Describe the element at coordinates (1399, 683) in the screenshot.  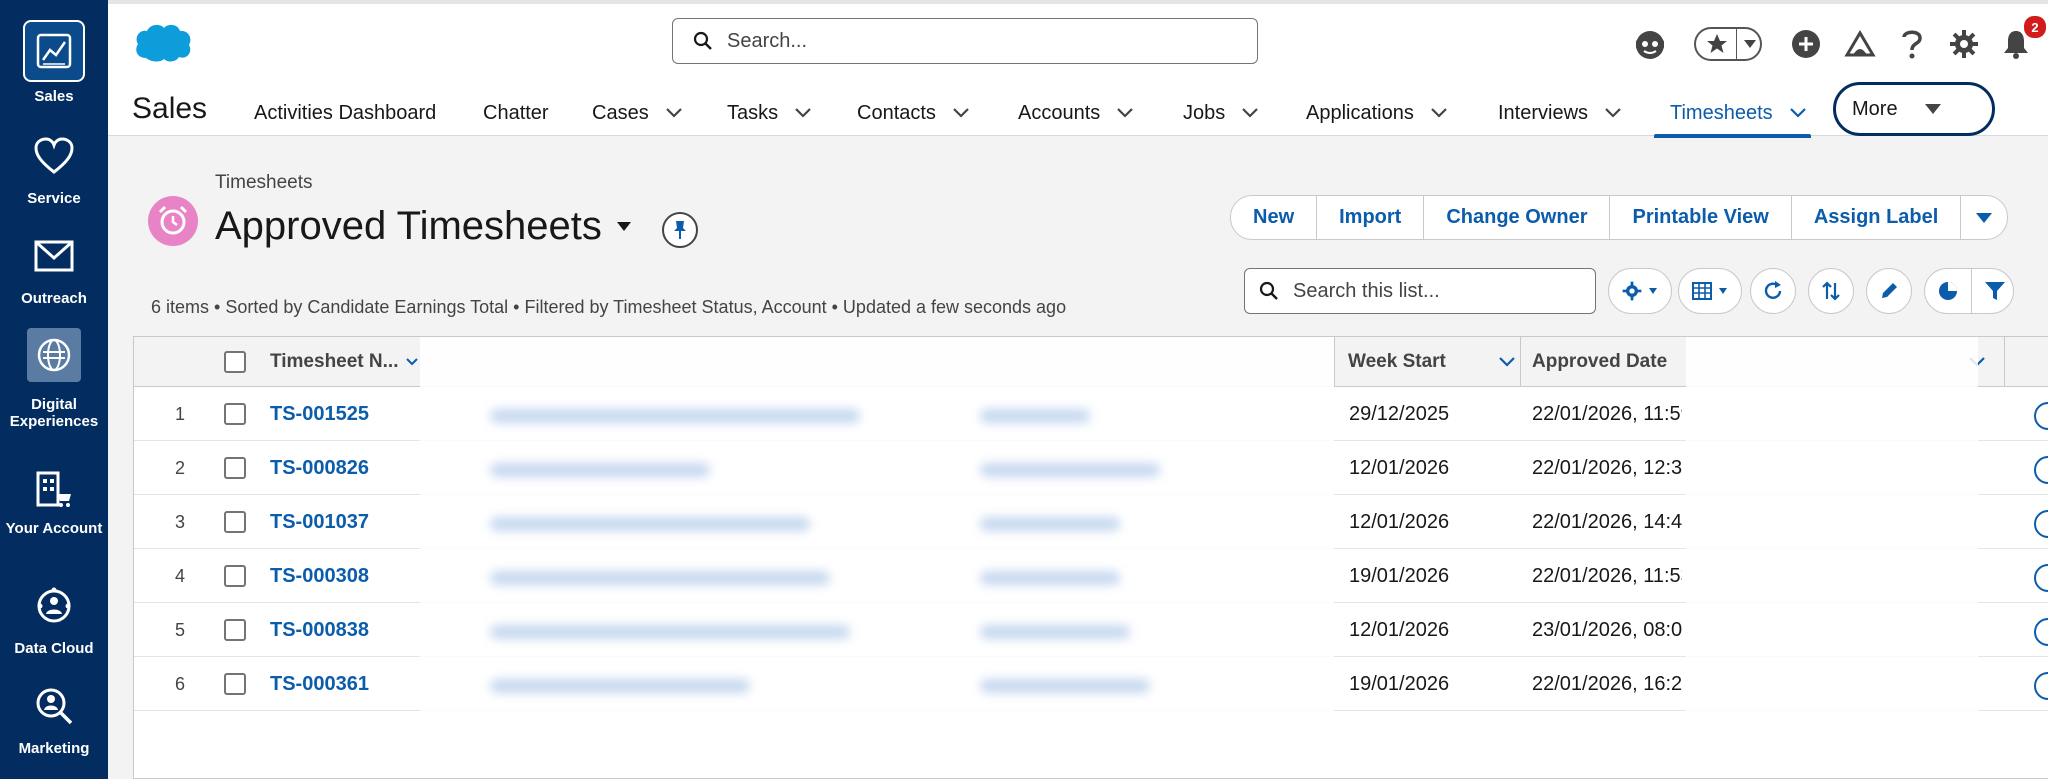
I see `week-start-cell: 19/01/2026` at that location.